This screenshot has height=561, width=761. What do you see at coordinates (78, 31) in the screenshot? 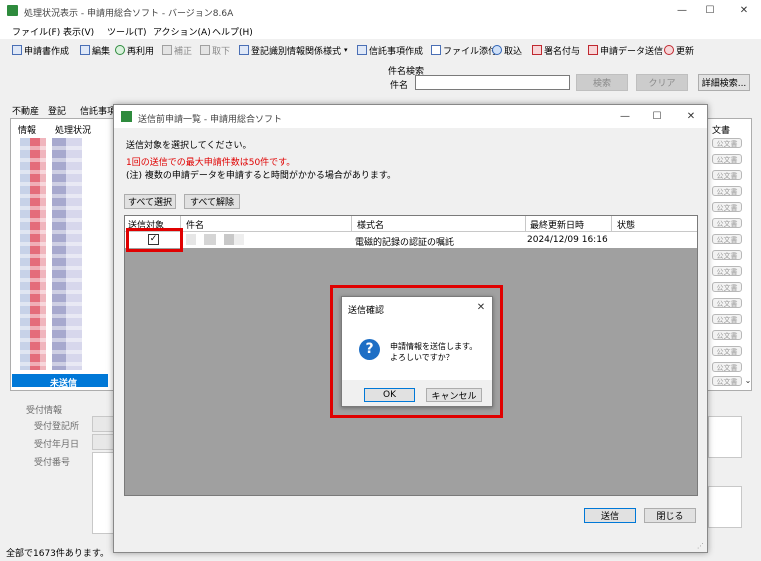
I see `menu-view: 表示(V)` at bounding box center [78, 31].